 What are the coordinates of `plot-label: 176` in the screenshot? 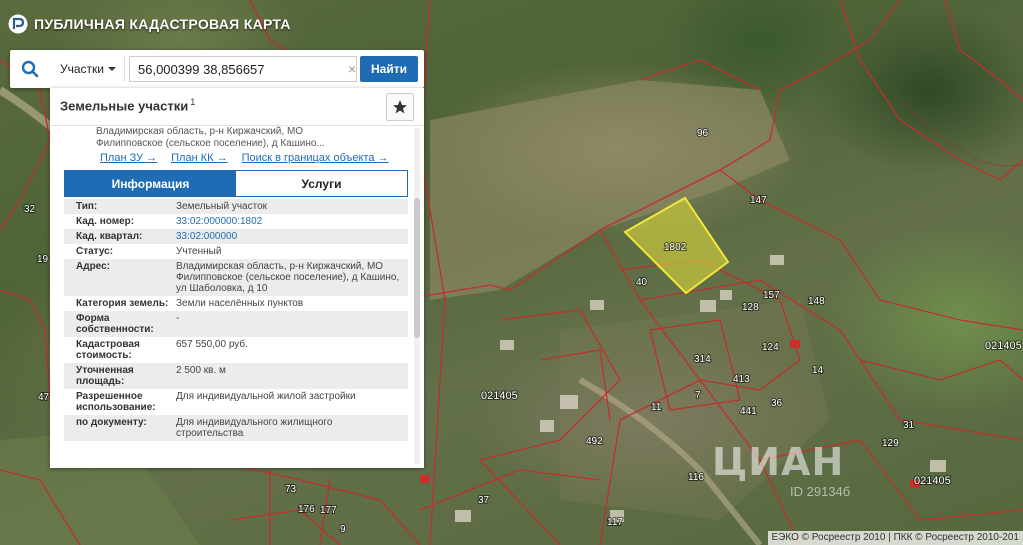 It's located at (306, 509).